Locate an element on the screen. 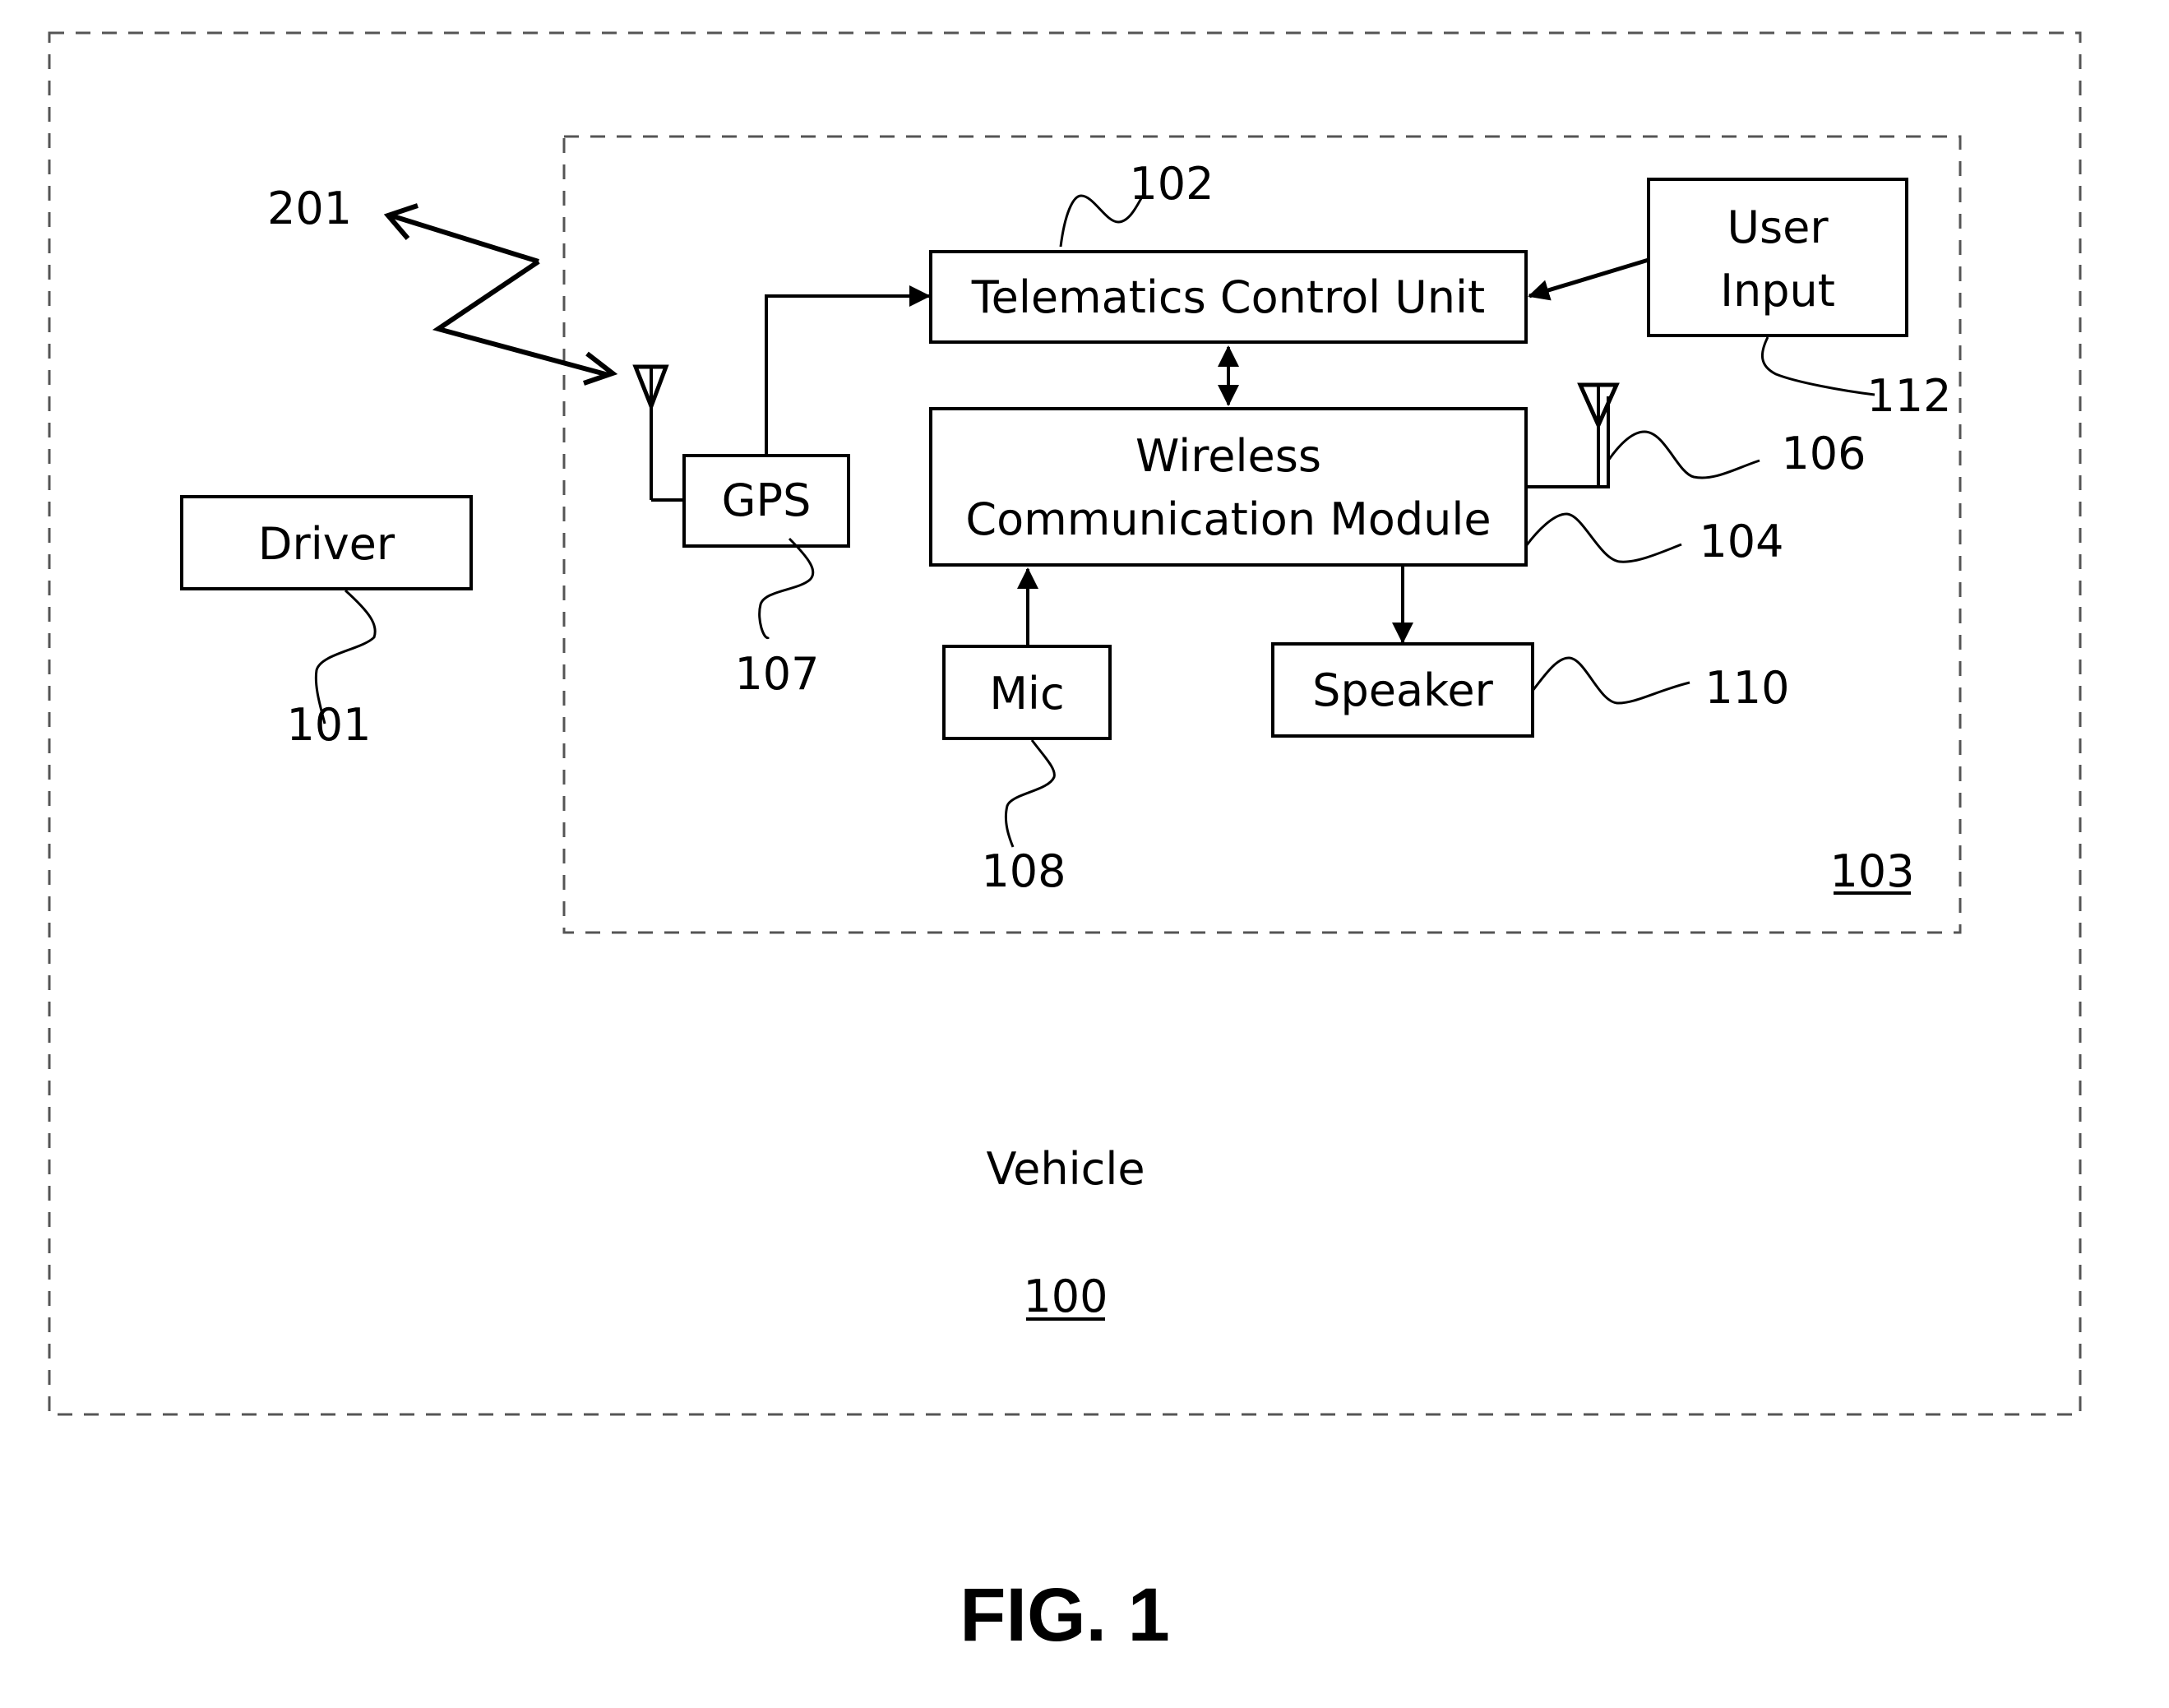 The width and height of the screenshot is (2169, 1708). ref-107: 107 is located at coordinates (776, 674).